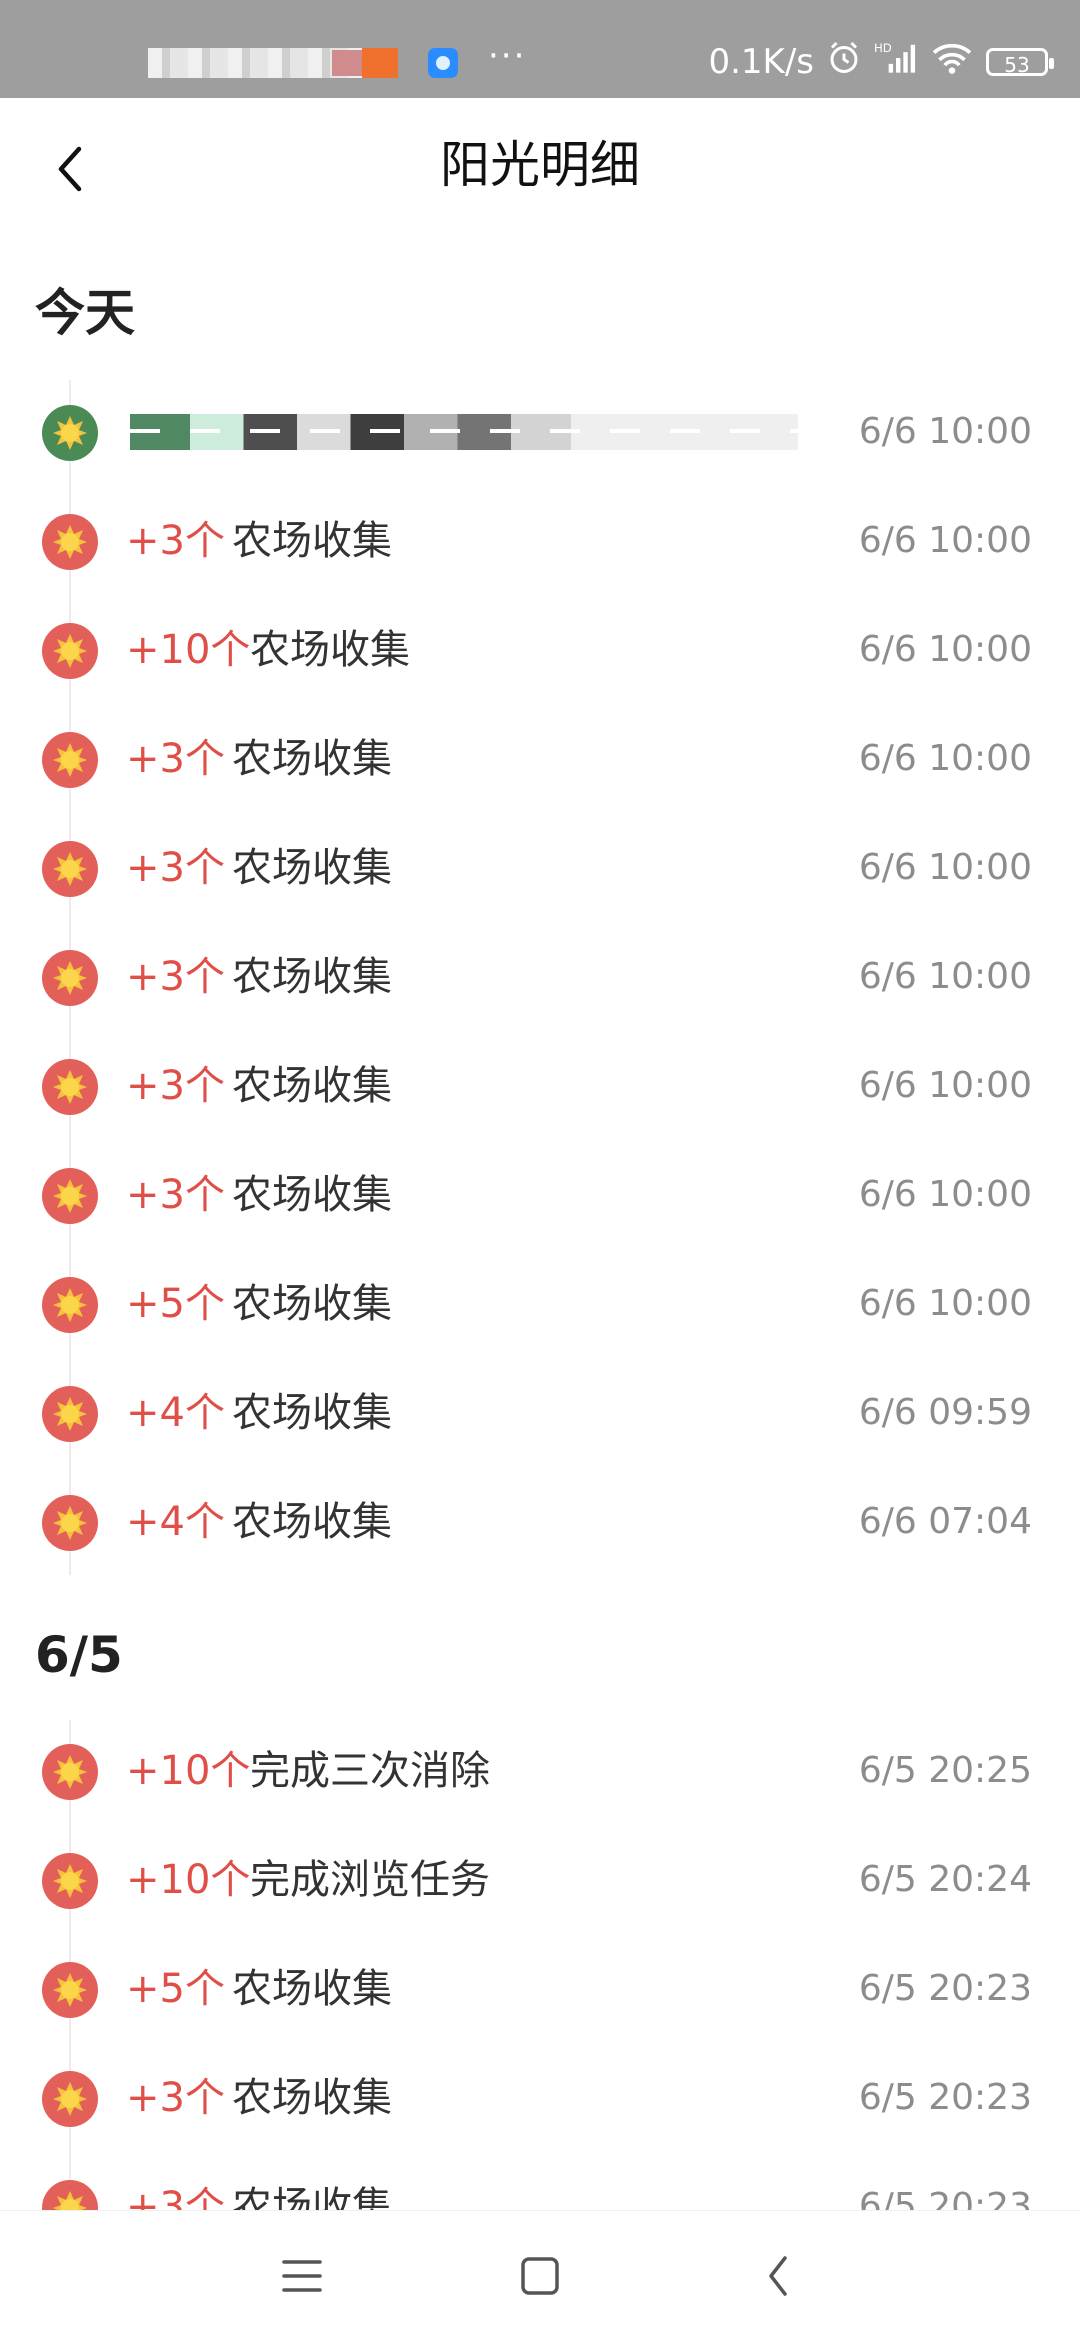 The width and height of the screenshot is (1080, 2341). What do you see at coordinates (540, 1304) in the screenshot?
I see `list-item: +5个 农场收集 6/6 10:00` at bounding box center [540, 1304].